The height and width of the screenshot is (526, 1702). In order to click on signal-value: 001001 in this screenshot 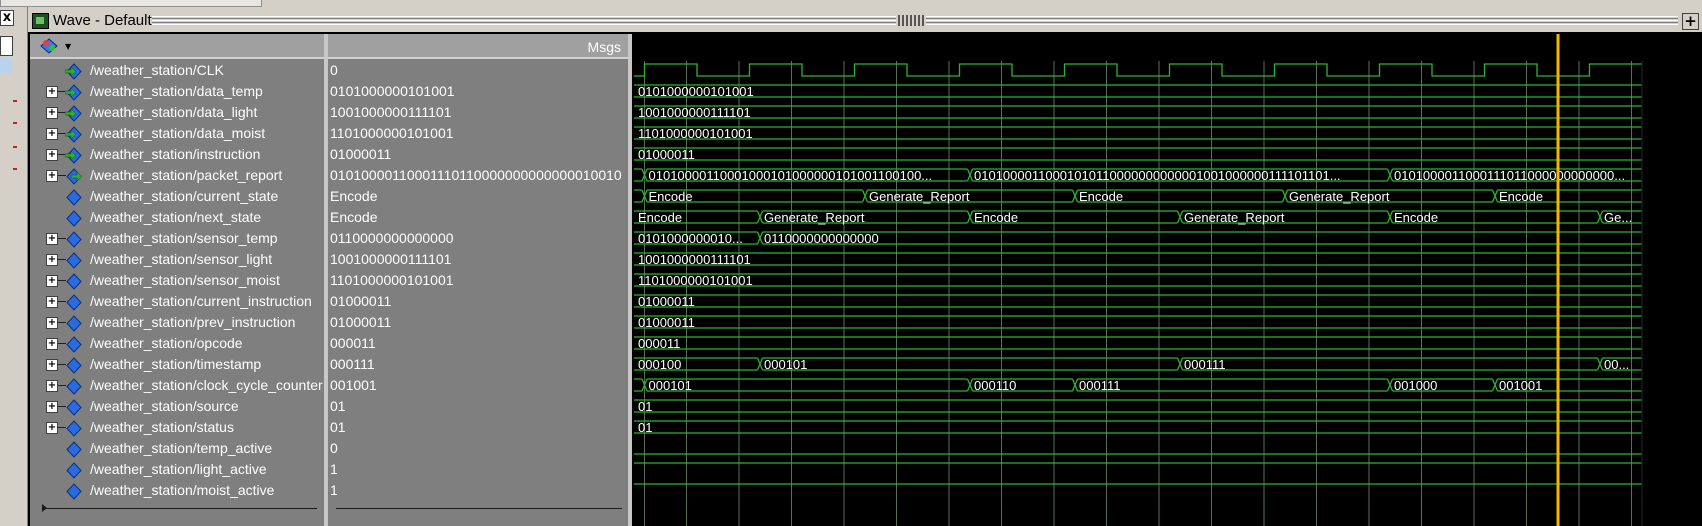, I will do `click(353, 385)`.